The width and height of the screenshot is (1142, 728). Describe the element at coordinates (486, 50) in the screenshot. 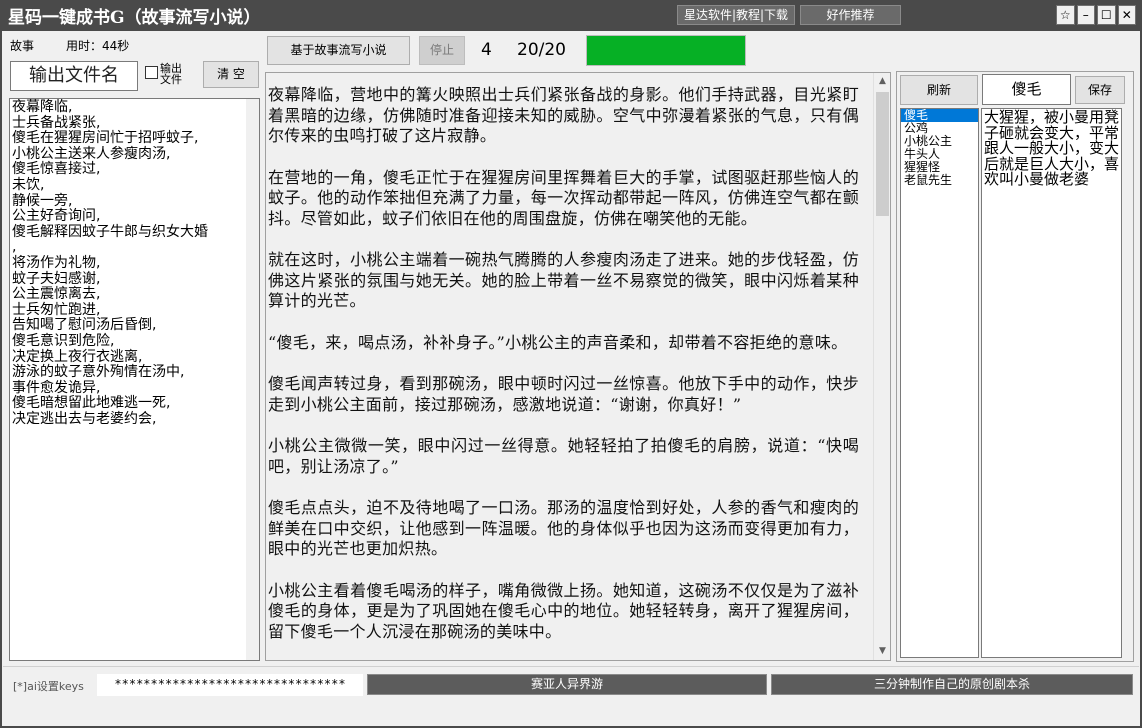

I see `chapter-count: 4` at that location.